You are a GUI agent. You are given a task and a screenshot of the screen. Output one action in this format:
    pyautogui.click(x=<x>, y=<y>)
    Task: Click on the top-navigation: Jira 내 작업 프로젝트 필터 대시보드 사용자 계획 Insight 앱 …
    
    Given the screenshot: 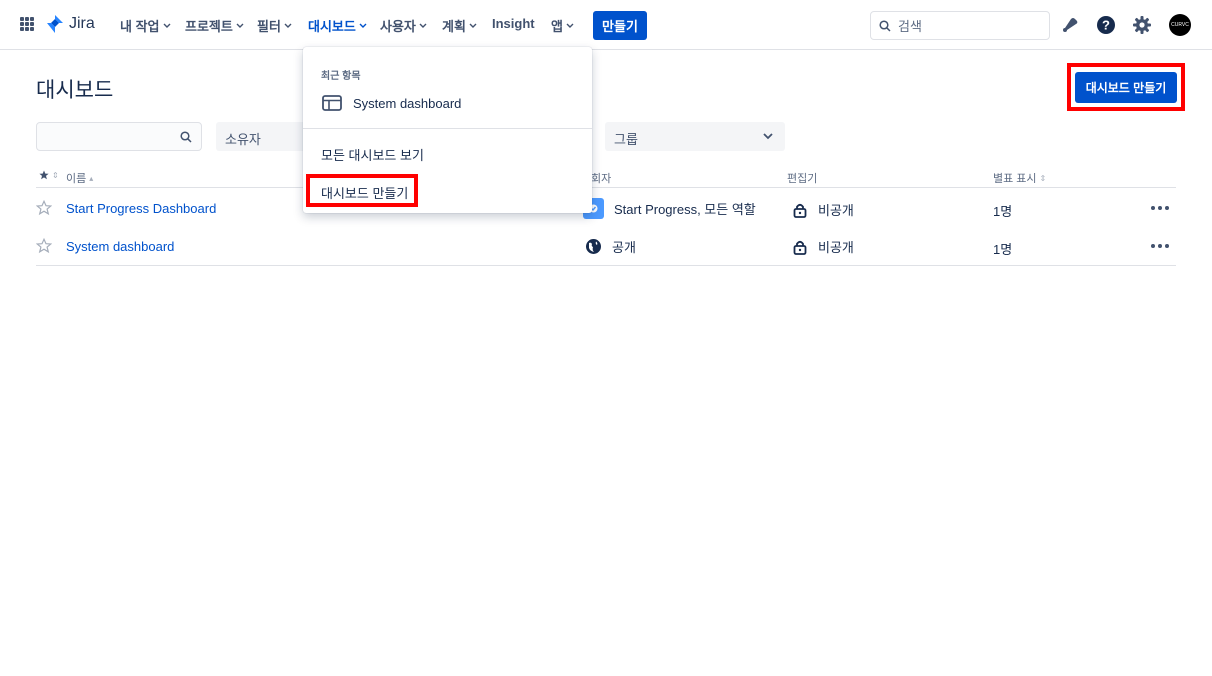 What is the action you would take?
    pyautogui.click(x=606, y=25)
    